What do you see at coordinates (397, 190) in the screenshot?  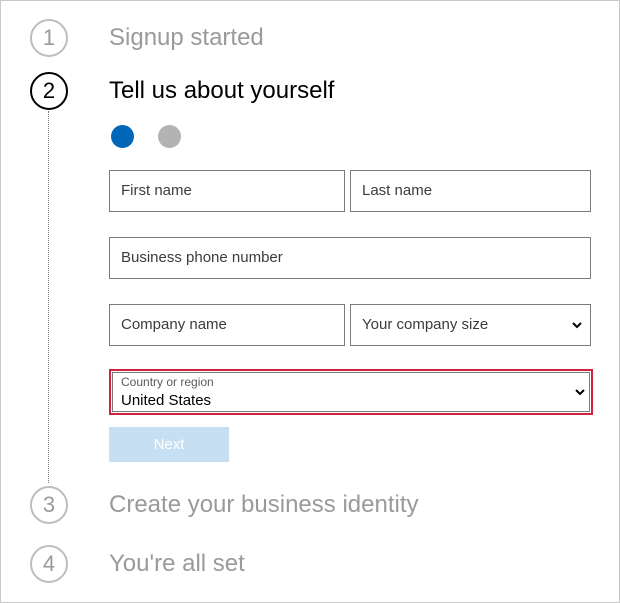 I see `last-name-placeholder: Last name` at bounding box center [397, 190].